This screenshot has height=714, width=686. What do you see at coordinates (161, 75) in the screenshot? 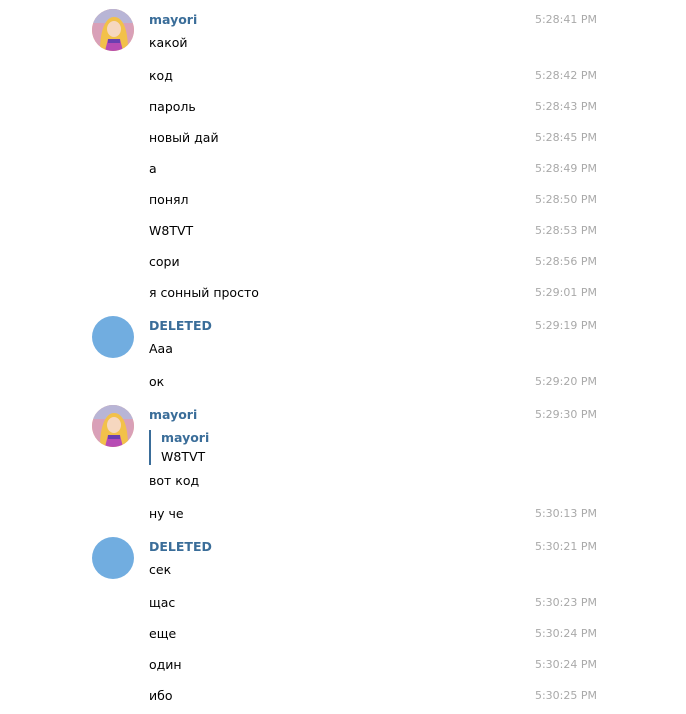
I see `message-text: код` at bounding box center [161, 75].